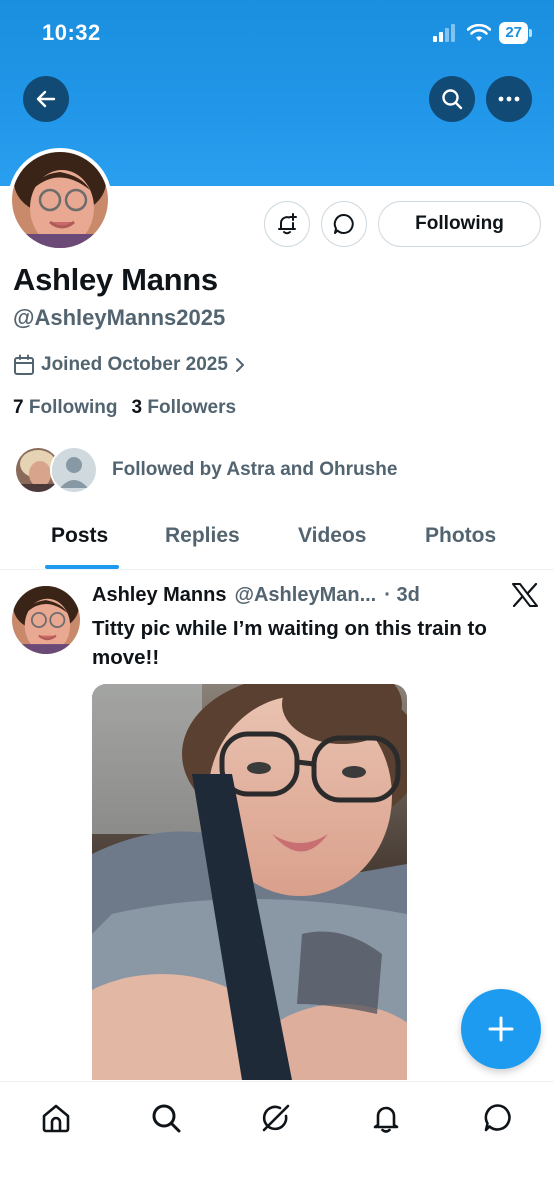  I want to click on display-name: Ashley Manns, so click(115, 279).